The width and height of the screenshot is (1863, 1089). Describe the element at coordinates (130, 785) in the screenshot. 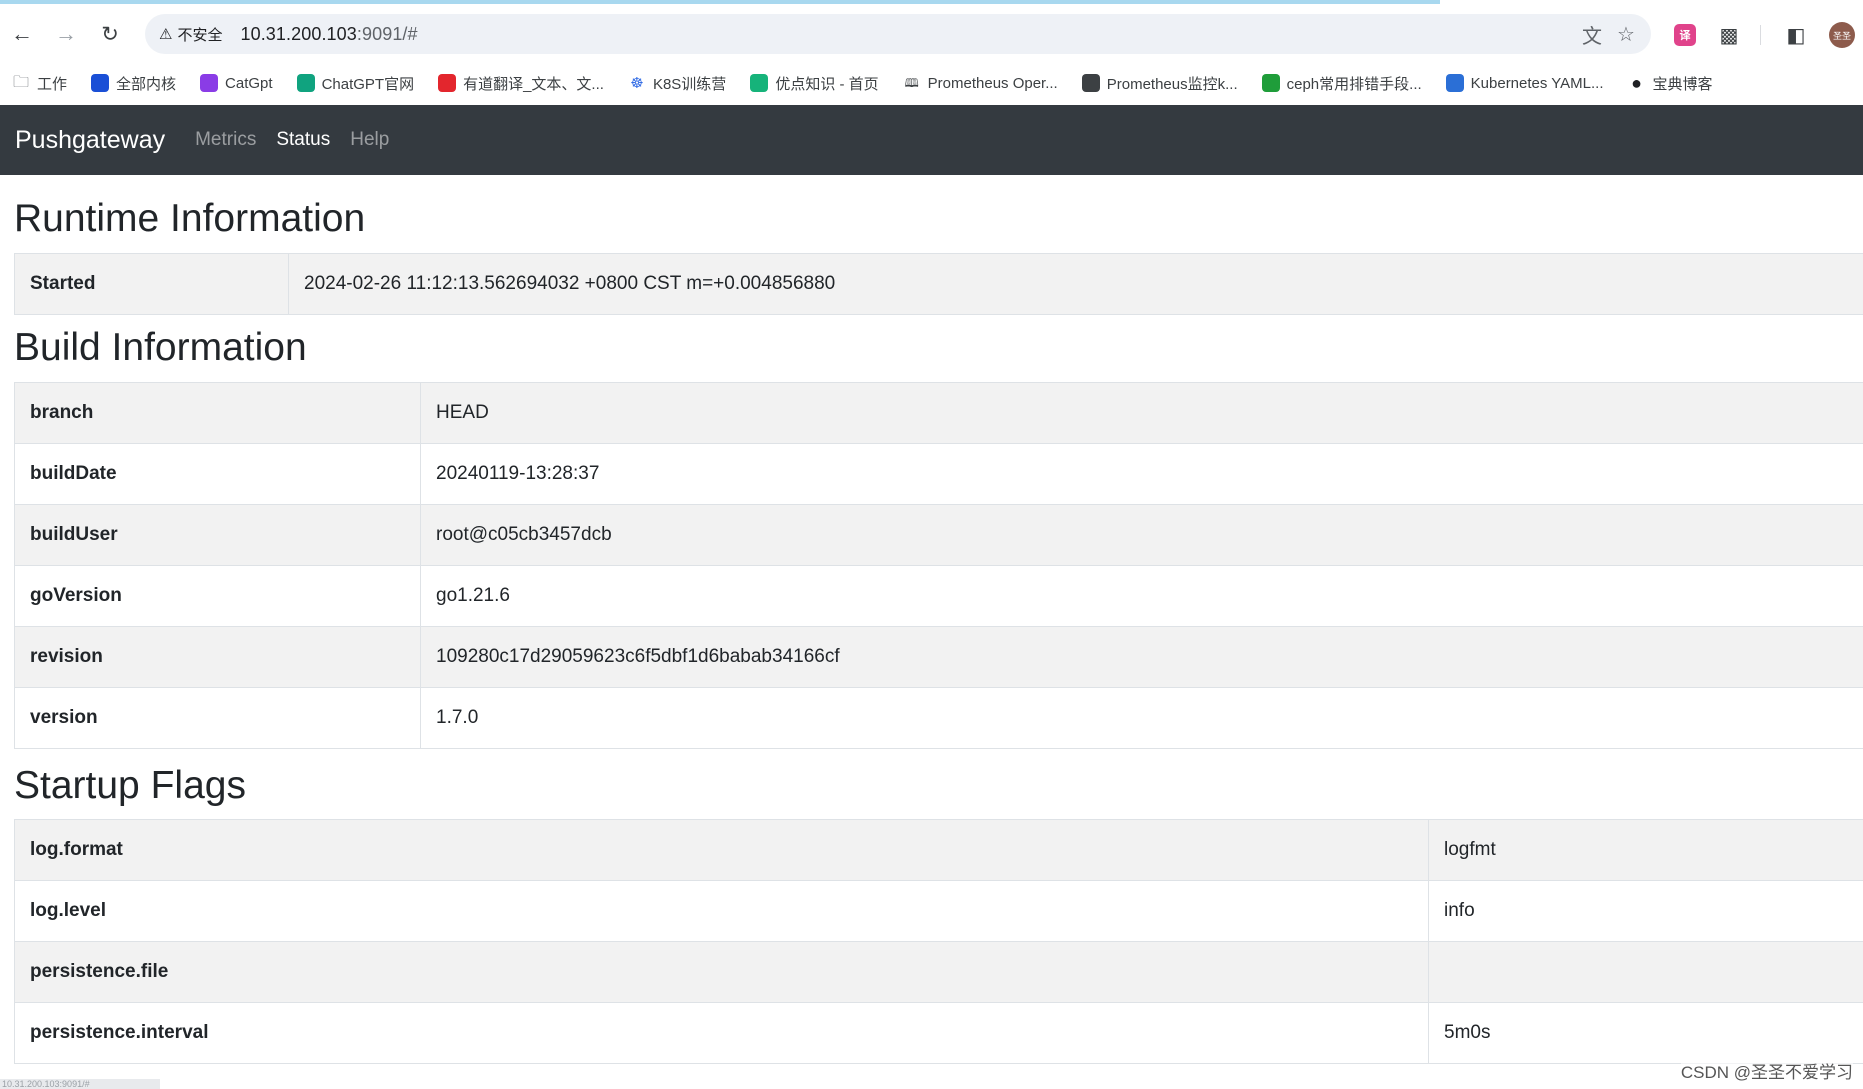

I see `flags-heading: Startup Flags` at that location.